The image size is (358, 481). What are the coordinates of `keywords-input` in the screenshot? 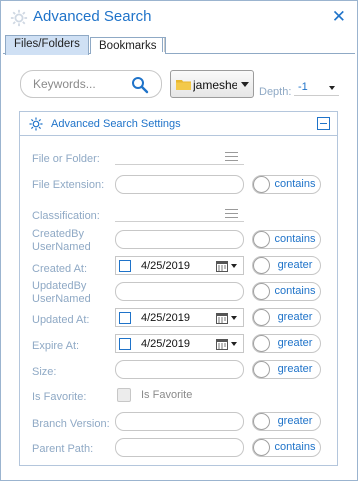 It's located at (80, 84).